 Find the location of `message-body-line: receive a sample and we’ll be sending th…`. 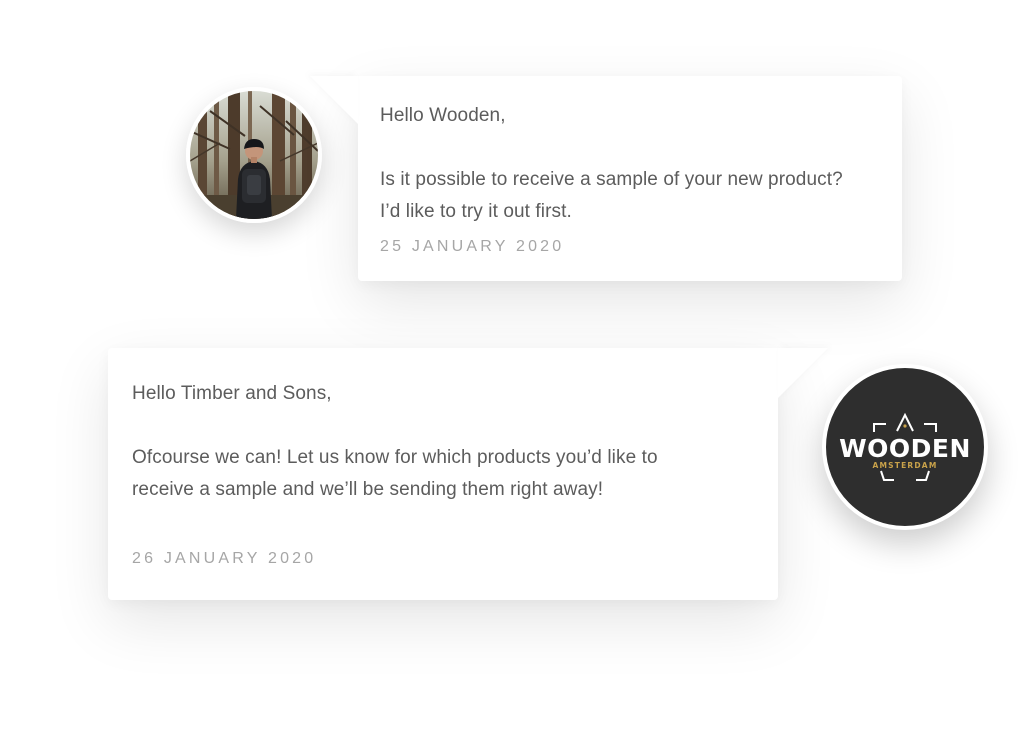

message-body-line: receive a sample and we’ll be sending th… is located at coordinates (368, 489).